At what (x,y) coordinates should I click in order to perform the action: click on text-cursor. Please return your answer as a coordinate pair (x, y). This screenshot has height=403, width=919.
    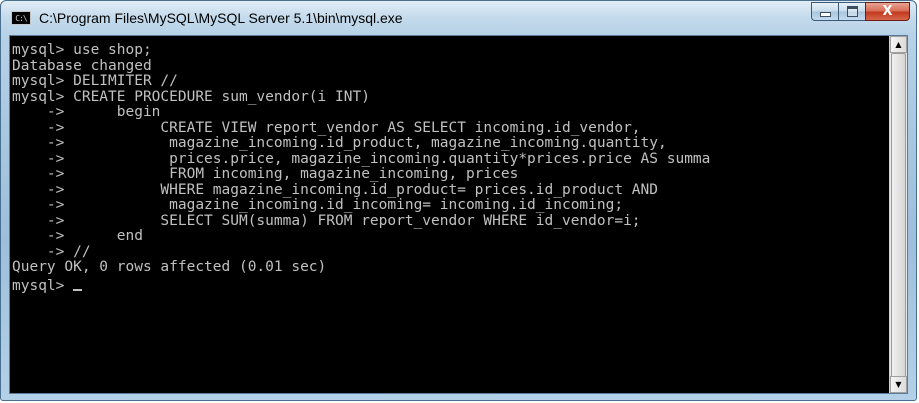
    Looking at the image, I should click on (78, 289).